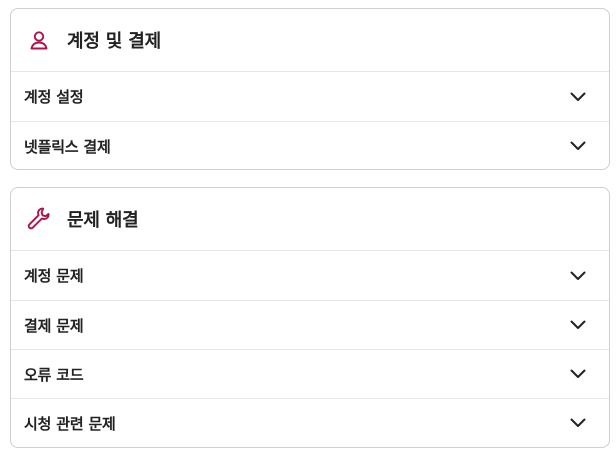  I want to click on accordion-item-label: 계정 문제, so click(54, 276).